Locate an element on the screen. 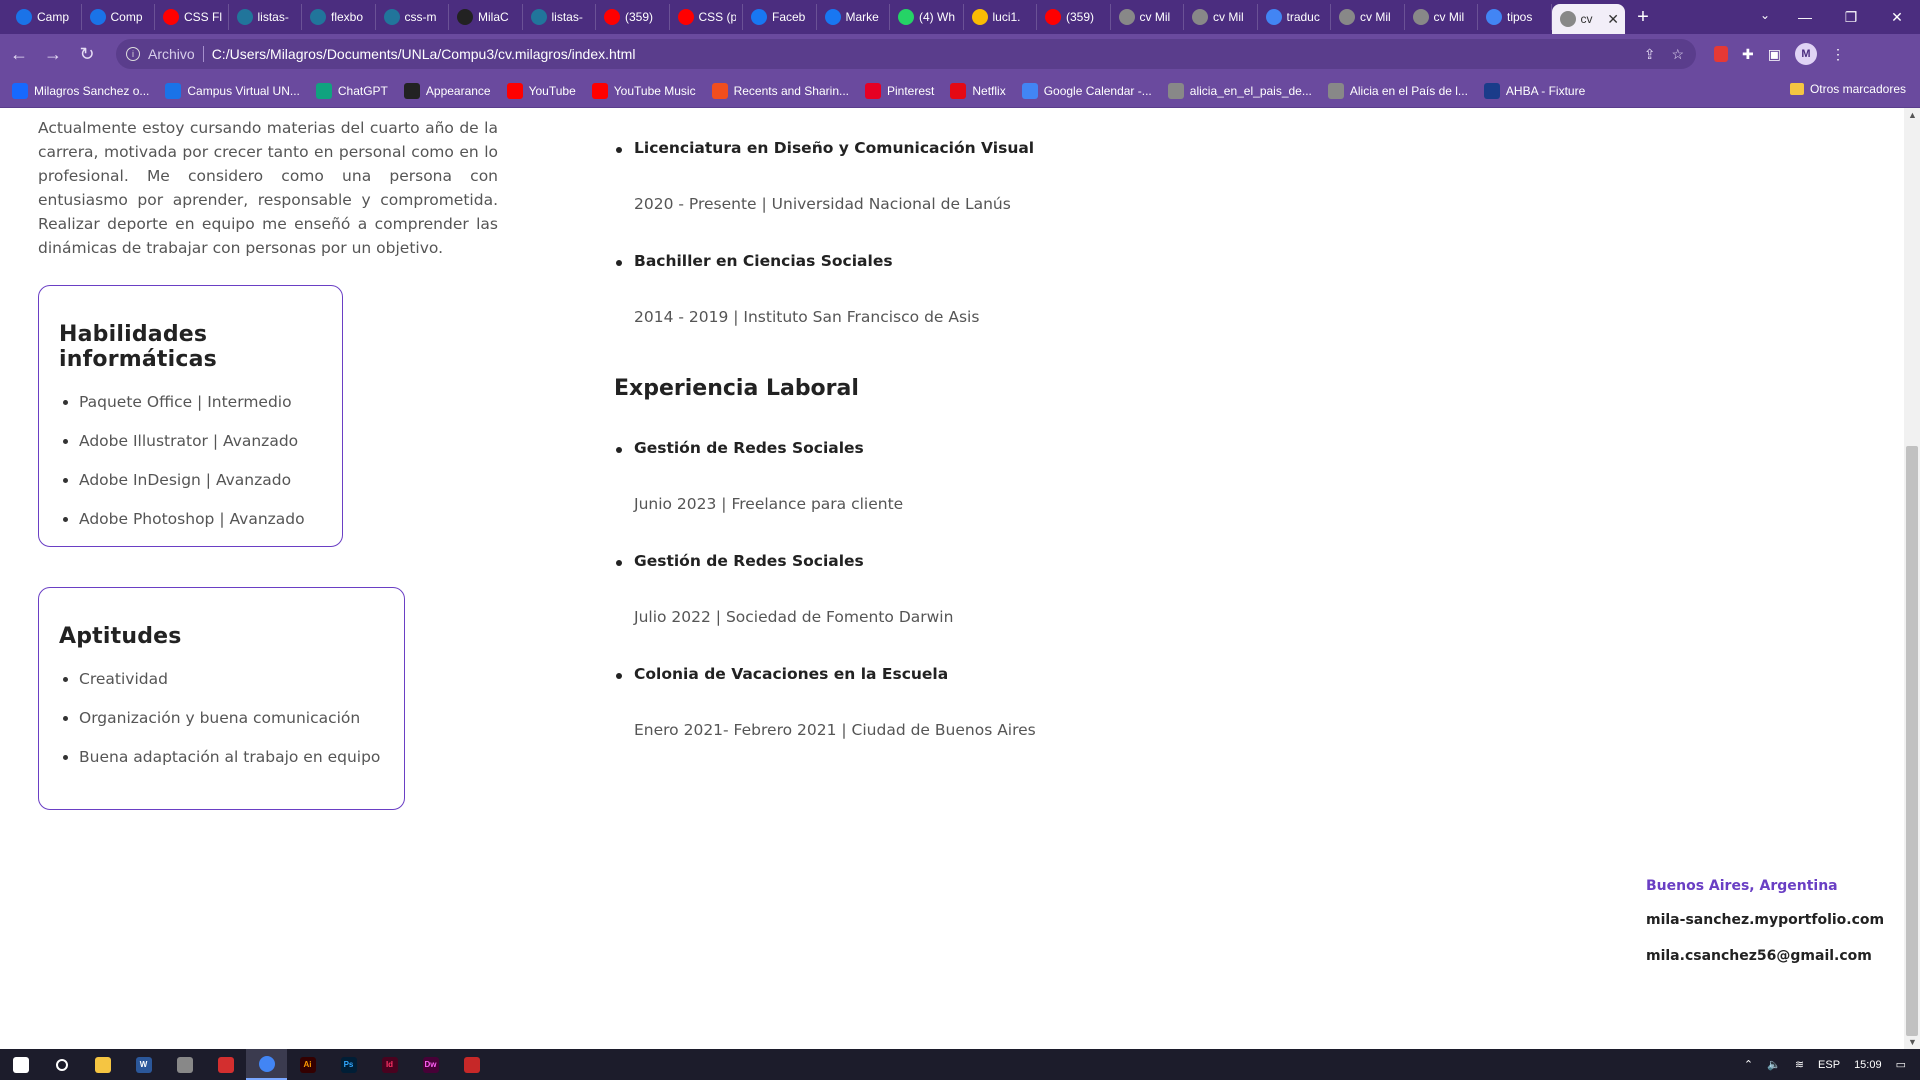 This screenshot has width=1920, height=1080. profile-avatar: M is located at coordinates (1805, 54).